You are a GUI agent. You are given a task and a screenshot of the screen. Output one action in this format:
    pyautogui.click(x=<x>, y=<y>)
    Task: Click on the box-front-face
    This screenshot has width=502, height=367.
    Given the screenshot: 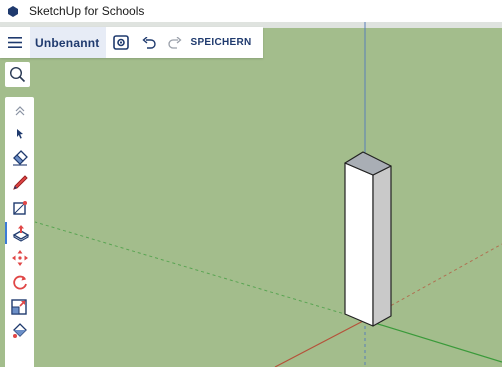 What is the action you would take?
    pyautogui.click(x=359, y=244)
    